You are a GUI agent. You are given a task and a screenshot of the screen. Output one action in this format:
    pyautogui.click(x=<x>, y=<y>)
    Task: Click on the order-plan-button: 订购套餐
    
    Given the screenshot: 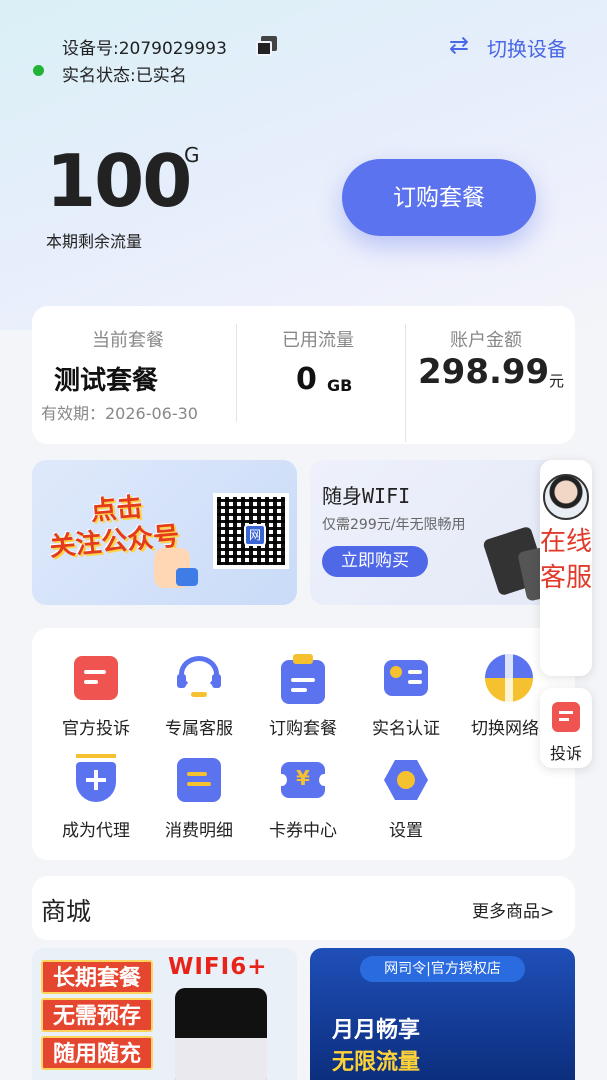 What is the action you would take?
    pyautogui.click(x=439, y=197)
    